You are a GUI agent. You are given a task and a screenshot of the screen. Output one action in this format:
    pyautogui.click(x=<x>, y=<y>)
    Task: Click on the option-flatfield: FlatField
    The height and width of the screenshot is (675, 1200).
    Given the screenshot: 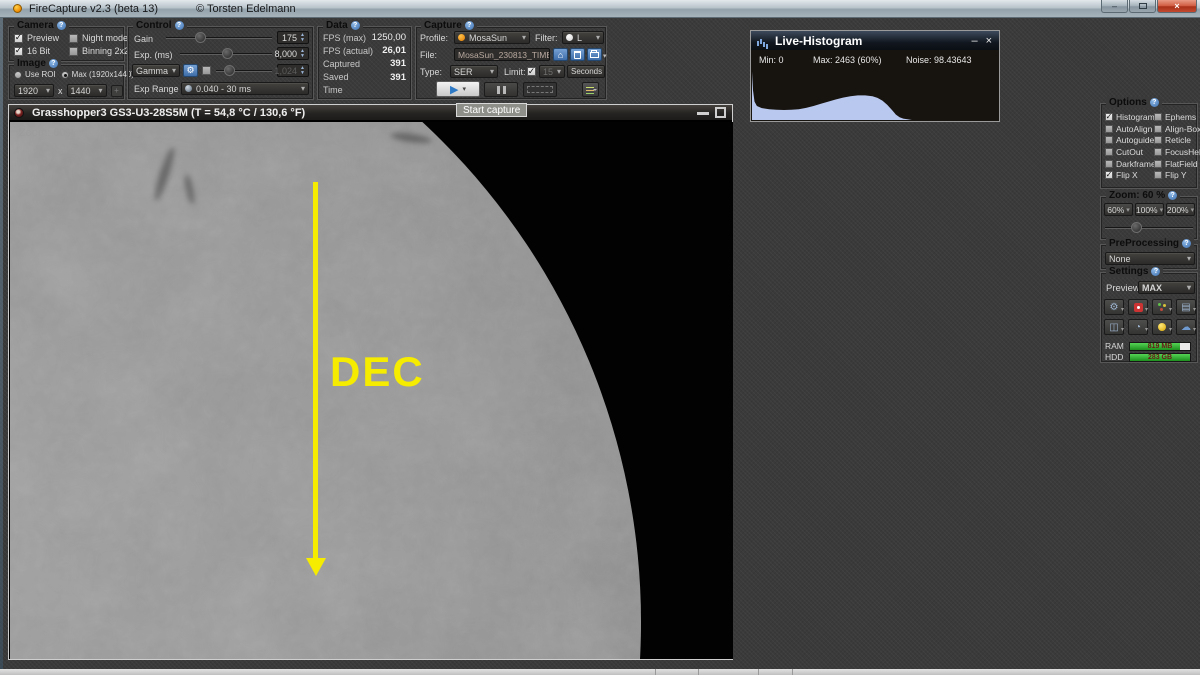 What is the action you would take?
    pyautogui.click(x=1176, y=164)
    